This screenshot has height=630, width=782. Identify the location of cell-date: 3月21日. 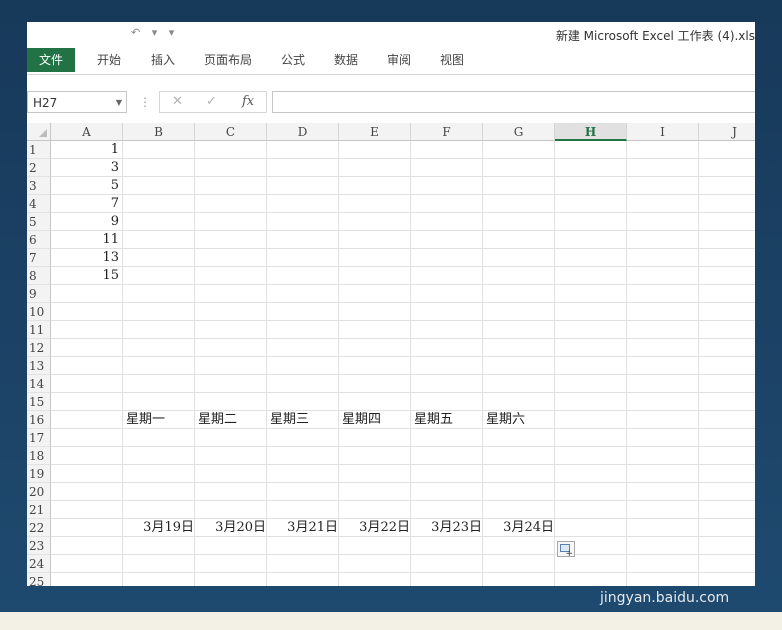
(302, 528).